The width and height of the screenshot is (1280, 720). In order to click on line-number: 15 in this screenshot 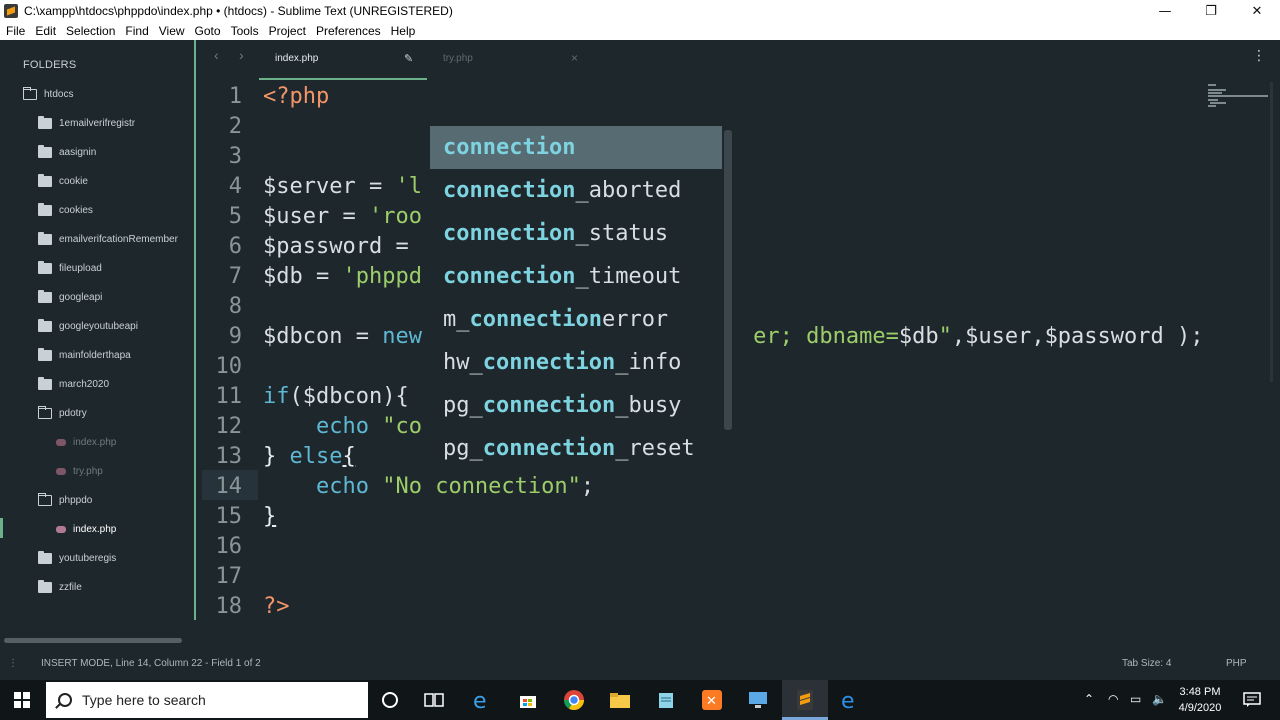, I will do `click(229, 516)`.